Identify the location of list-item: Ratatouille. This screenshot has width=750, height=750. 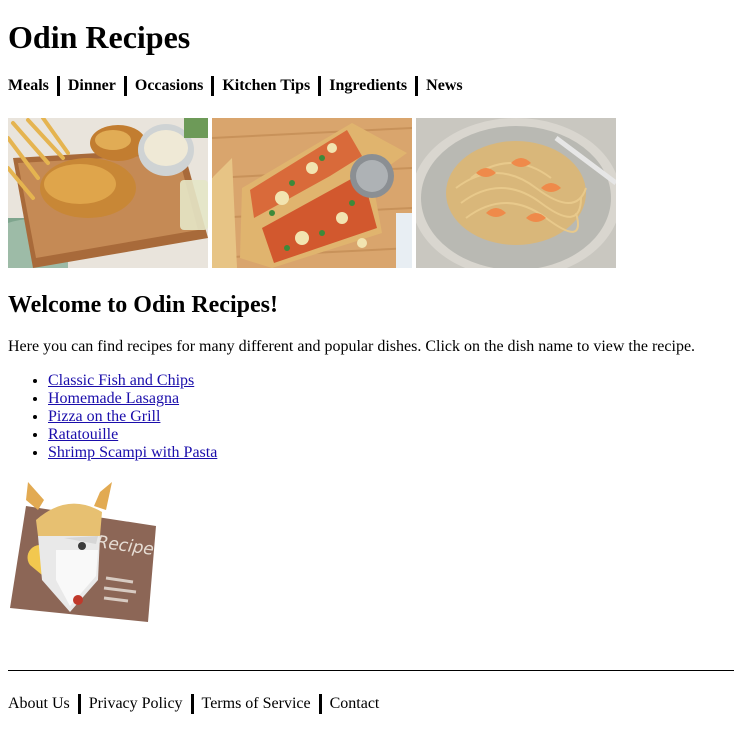
(132, 435).